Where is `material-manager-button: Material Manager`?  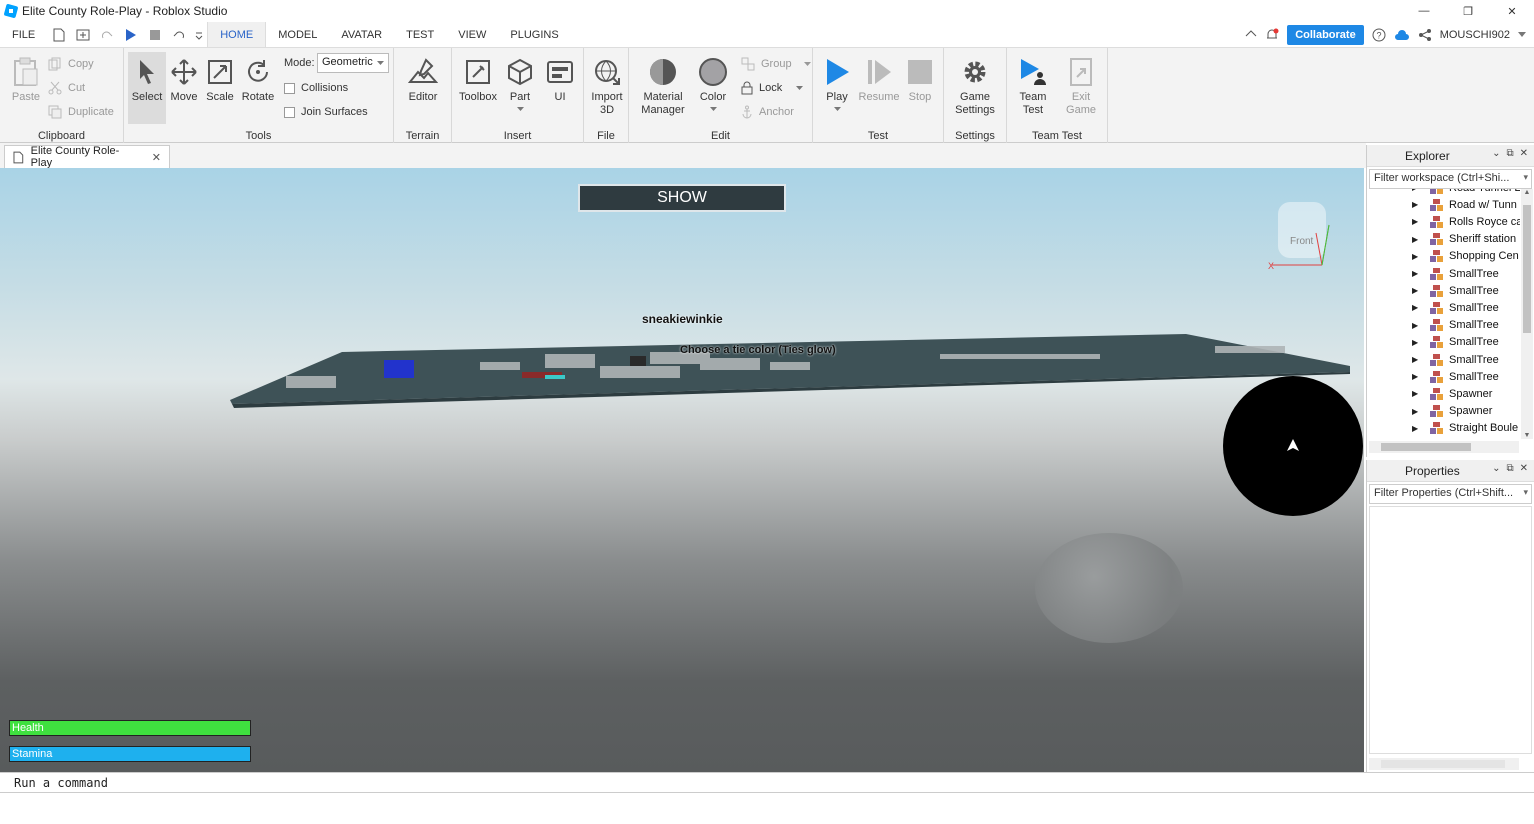 material-manager-button: Material Manager is located at coordinates (663, 86).